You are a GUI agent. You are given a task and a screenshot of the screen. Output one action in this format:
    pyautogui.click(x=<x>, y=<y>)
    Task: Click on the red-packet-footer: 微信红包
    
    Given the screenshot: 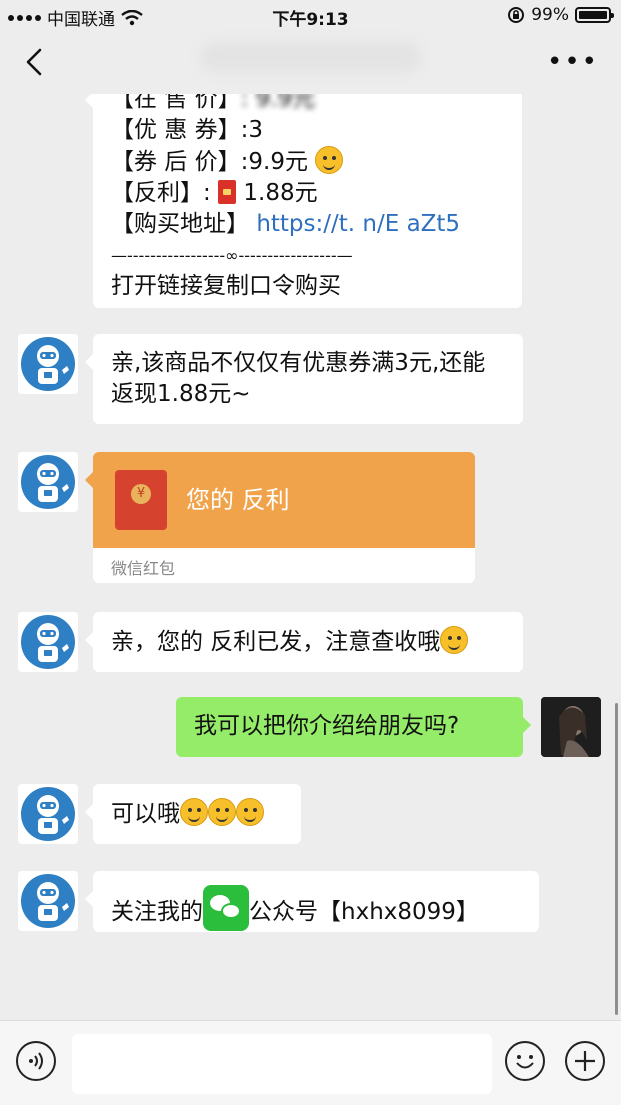 What is the action you would take?
    pyautogui.click(x=143, y=568)
    